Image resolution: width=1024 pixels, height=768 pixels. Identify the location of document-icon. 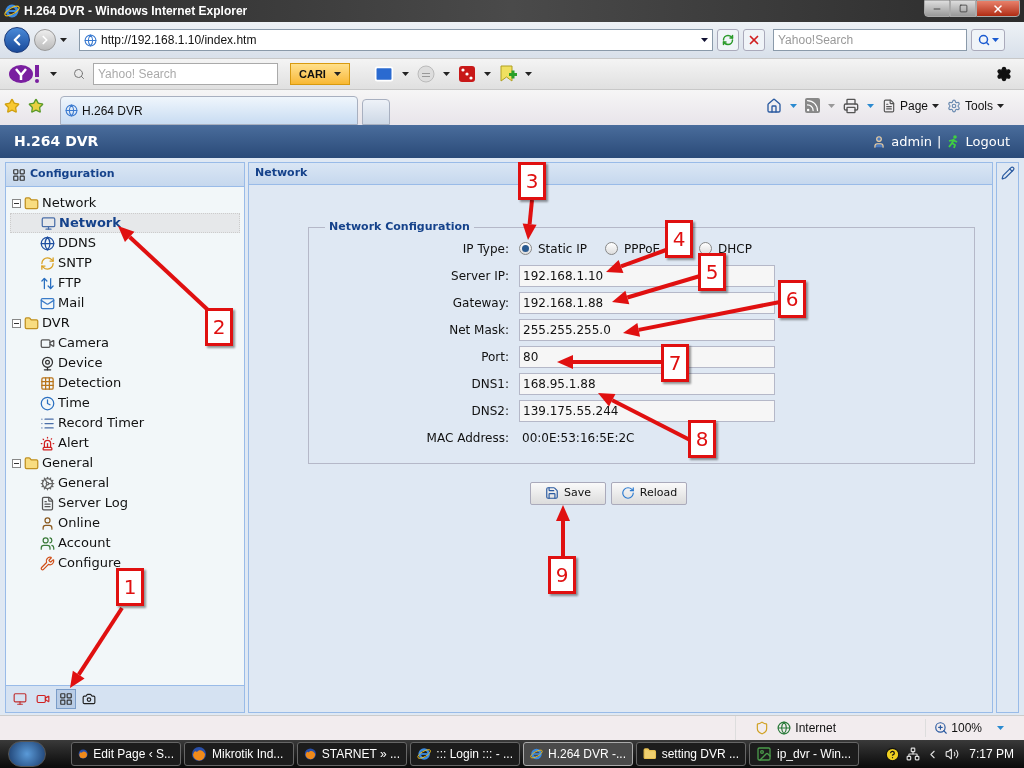
(47, 503).